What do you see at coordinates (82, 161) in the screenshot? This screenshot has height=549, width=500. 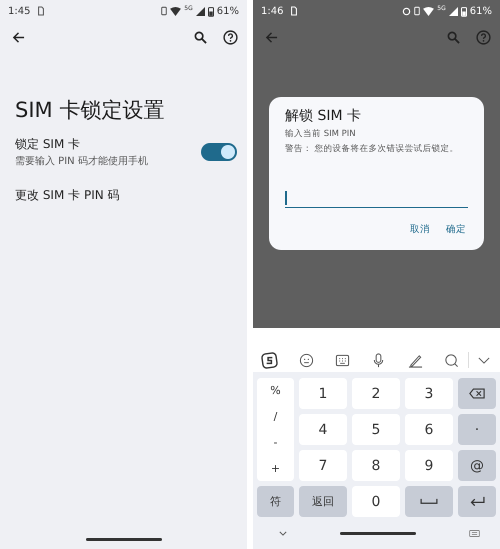 I see `setting-subtitle: 需要输入 PIN 码才能使用手机` at bounding box center [82, 161].